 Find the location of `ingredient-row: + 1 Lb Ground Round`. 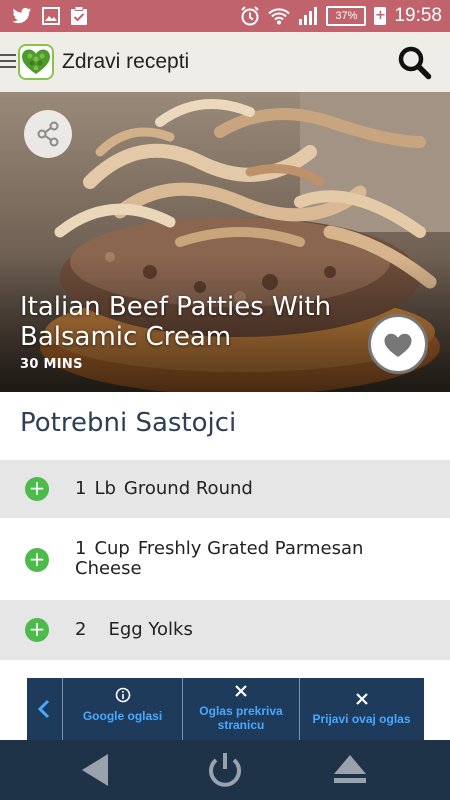

ingredient-row: + 1 Lb Ground Round is located at coordinates (225, 489).